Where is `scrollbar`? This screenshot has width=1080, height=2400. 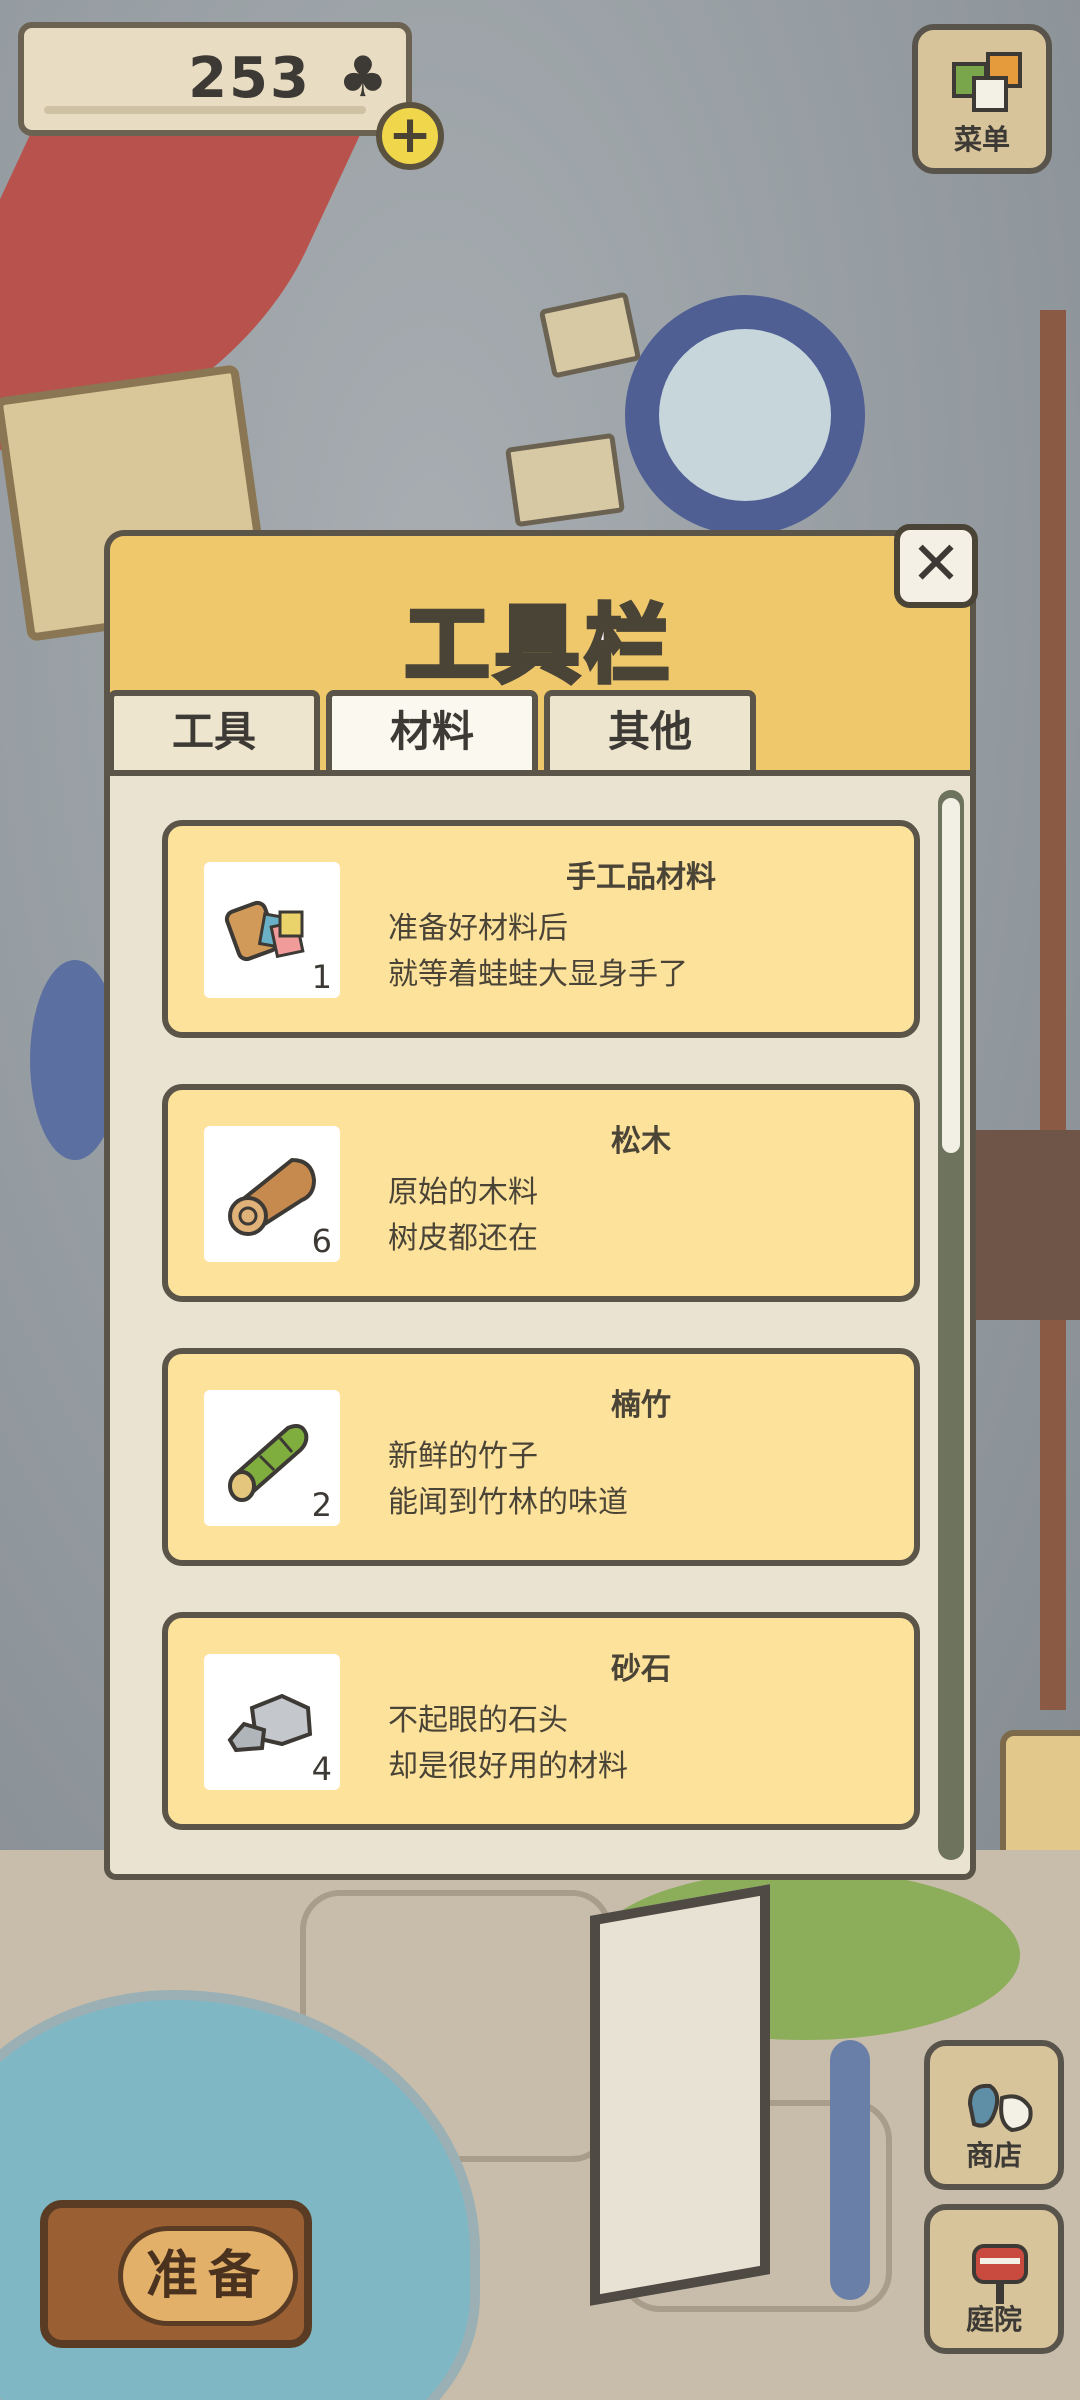 scrollbar is located at coordinates (951, 1325).